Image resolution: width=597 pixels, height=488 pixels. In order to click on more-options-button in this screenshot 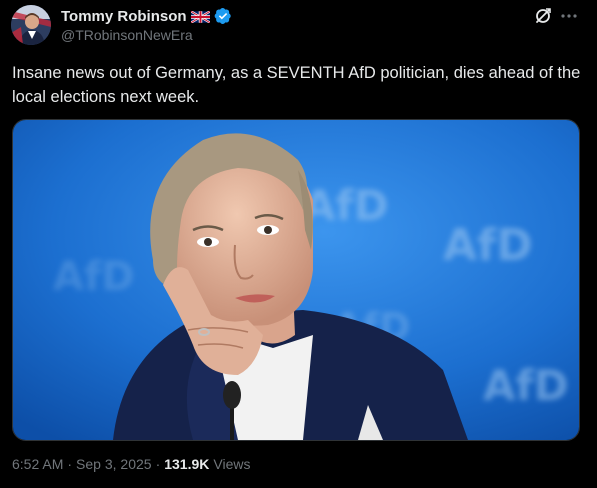, I will do `click(569, 16)`.